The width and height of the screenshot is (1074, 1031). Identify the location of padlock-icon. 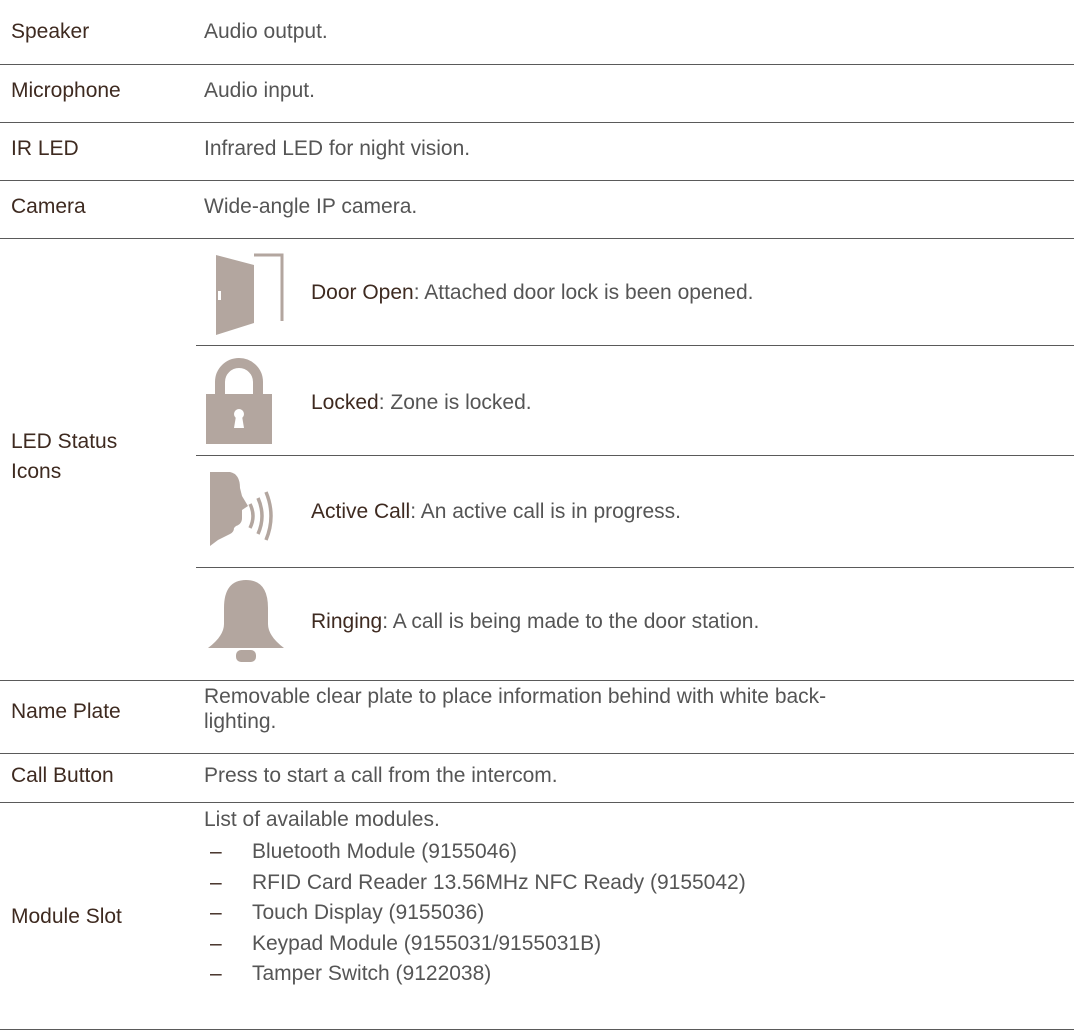
(239, 401).